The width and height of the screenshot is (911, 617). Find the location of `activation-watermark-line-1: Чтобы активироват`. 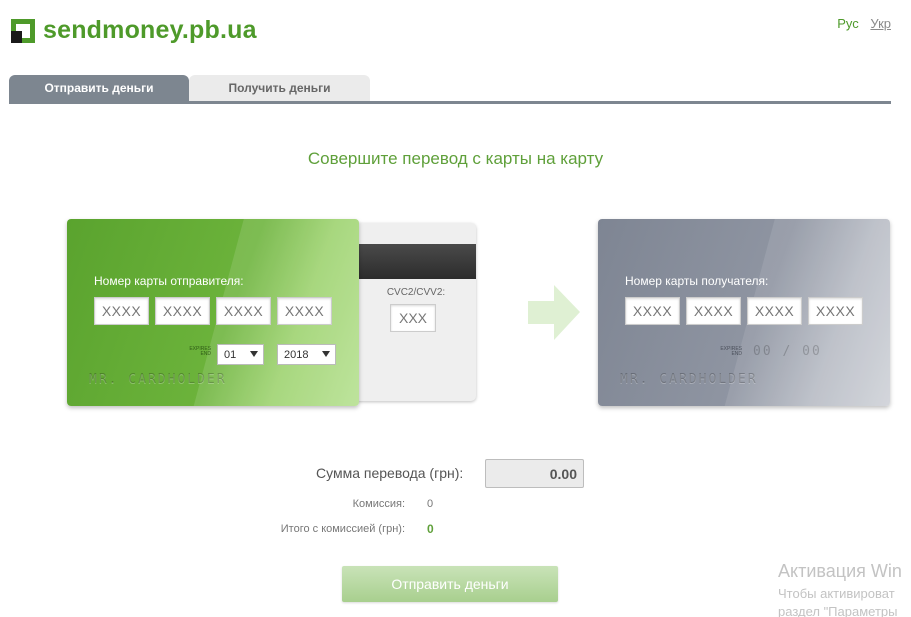

activation-watermark-line-1: Чтобы активироват is located at coordinates (836, 593).